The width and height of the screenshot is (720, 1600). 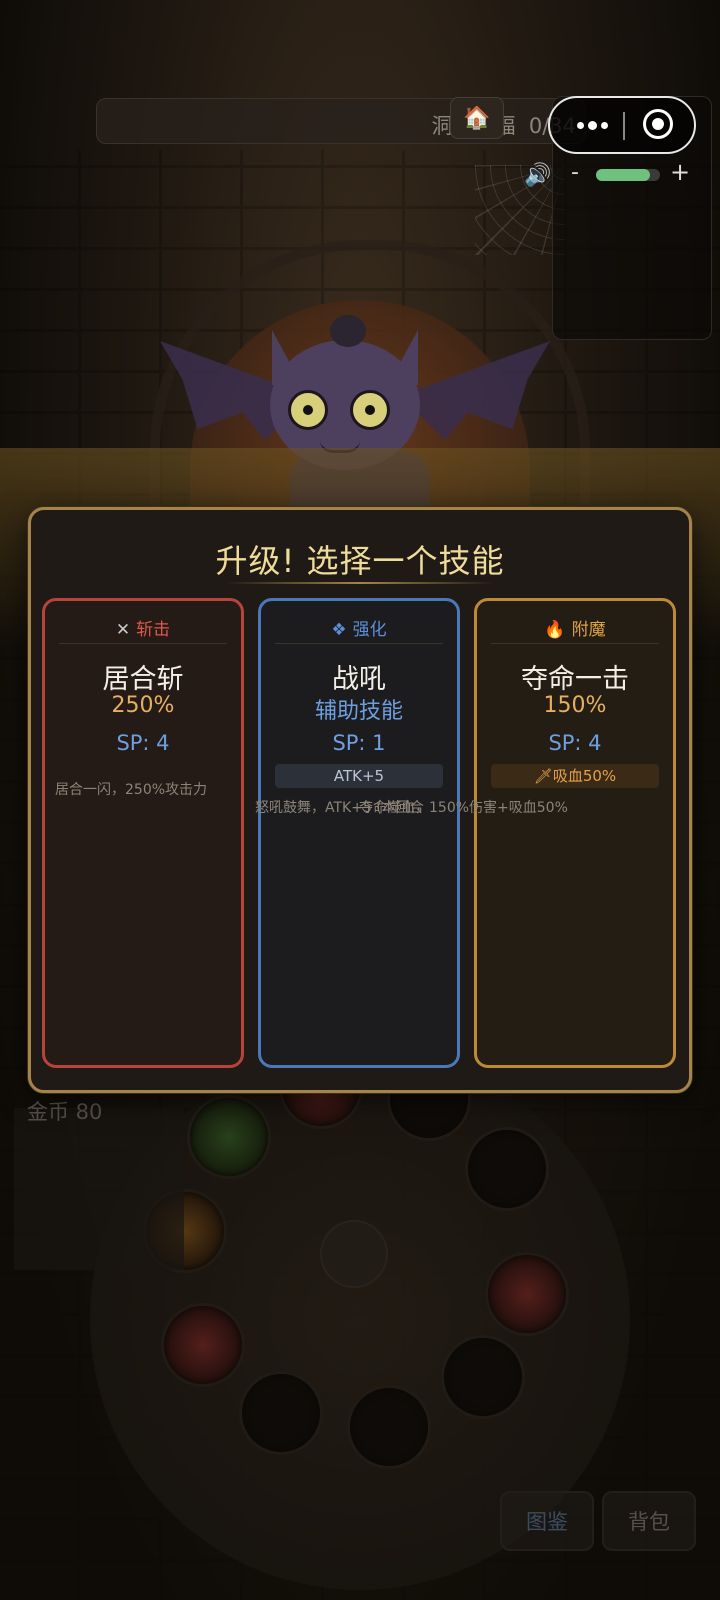 What do you see at coordinates (359, 743) in the screenshot?
I see `skill-sp-cost: SP: 1` at bounding box center [359, 743].